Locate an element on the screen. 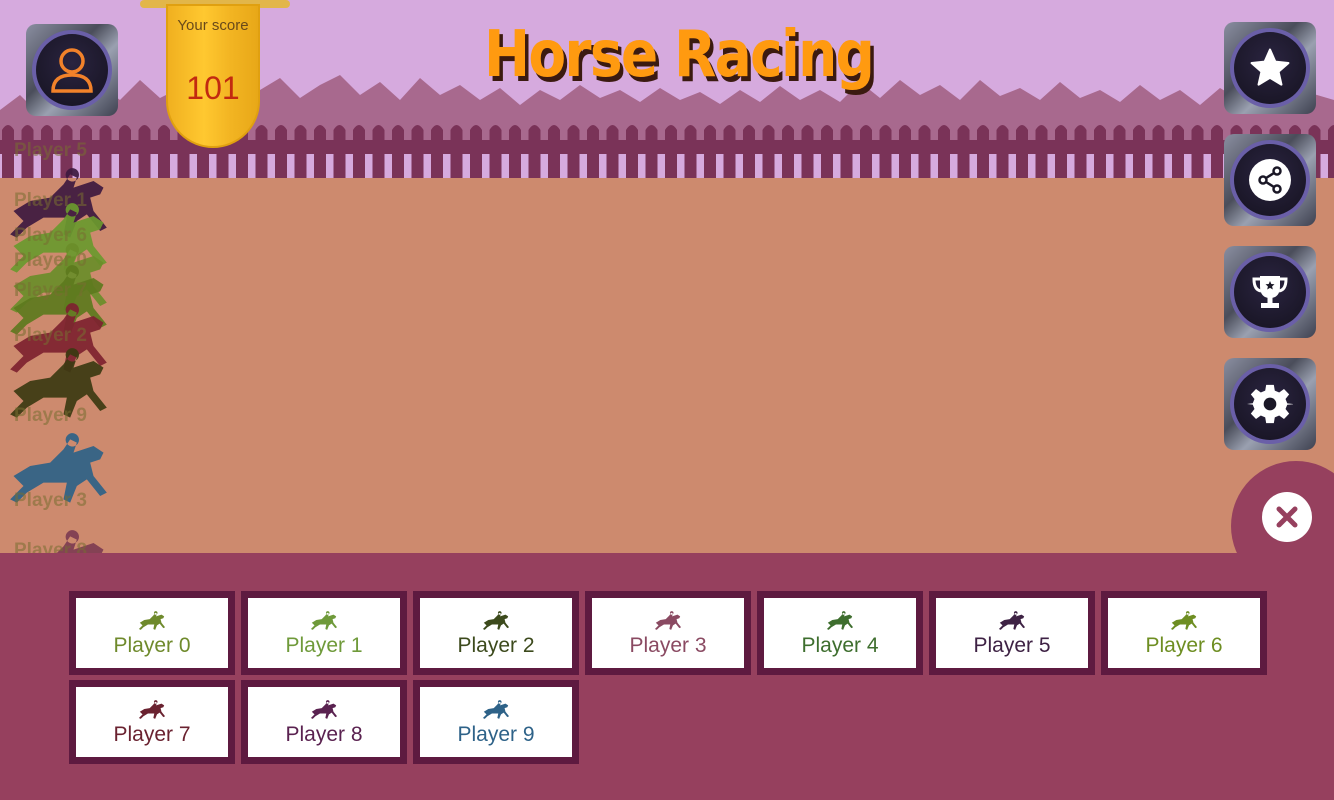  player-card: Player 9 is located at coordinates (496, 722).